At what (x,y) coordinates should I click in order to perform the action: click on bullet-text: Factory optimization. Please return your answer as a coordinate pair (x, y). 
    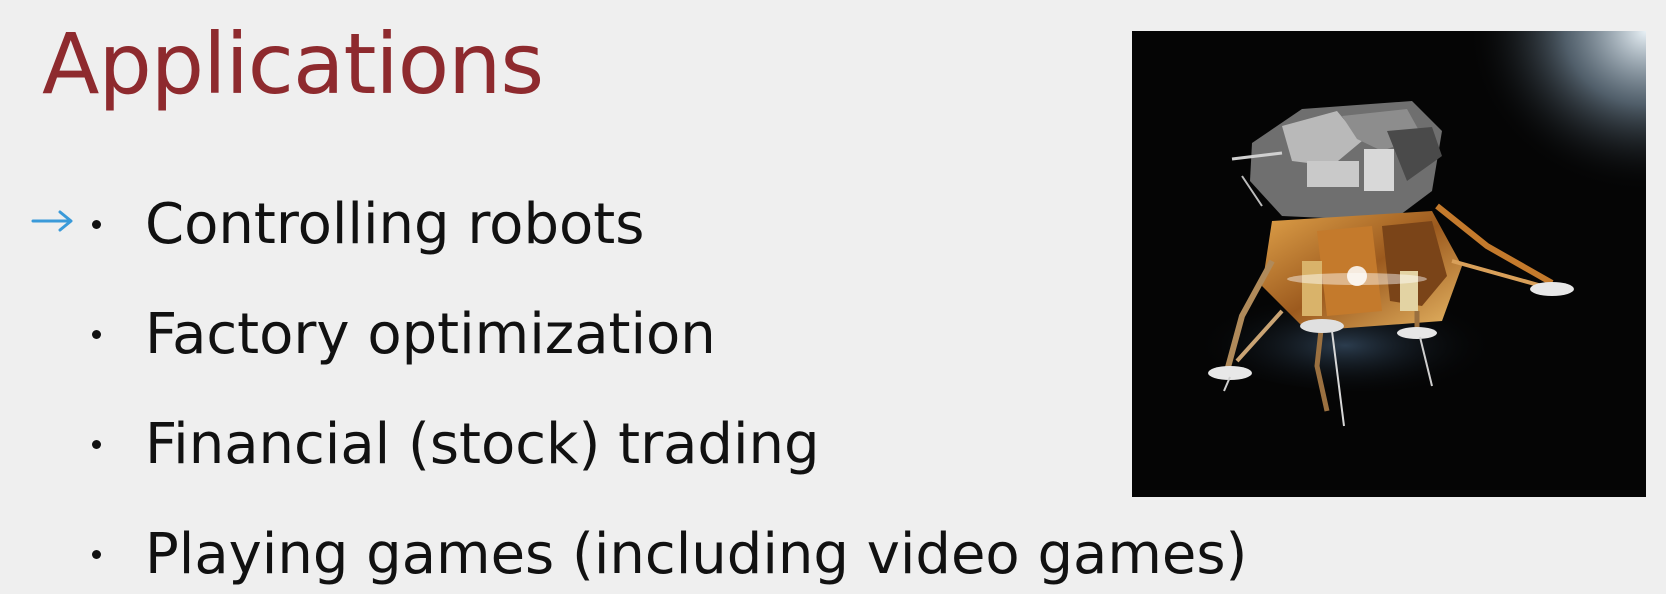
    Looking at the image, I should click on (430, 334).